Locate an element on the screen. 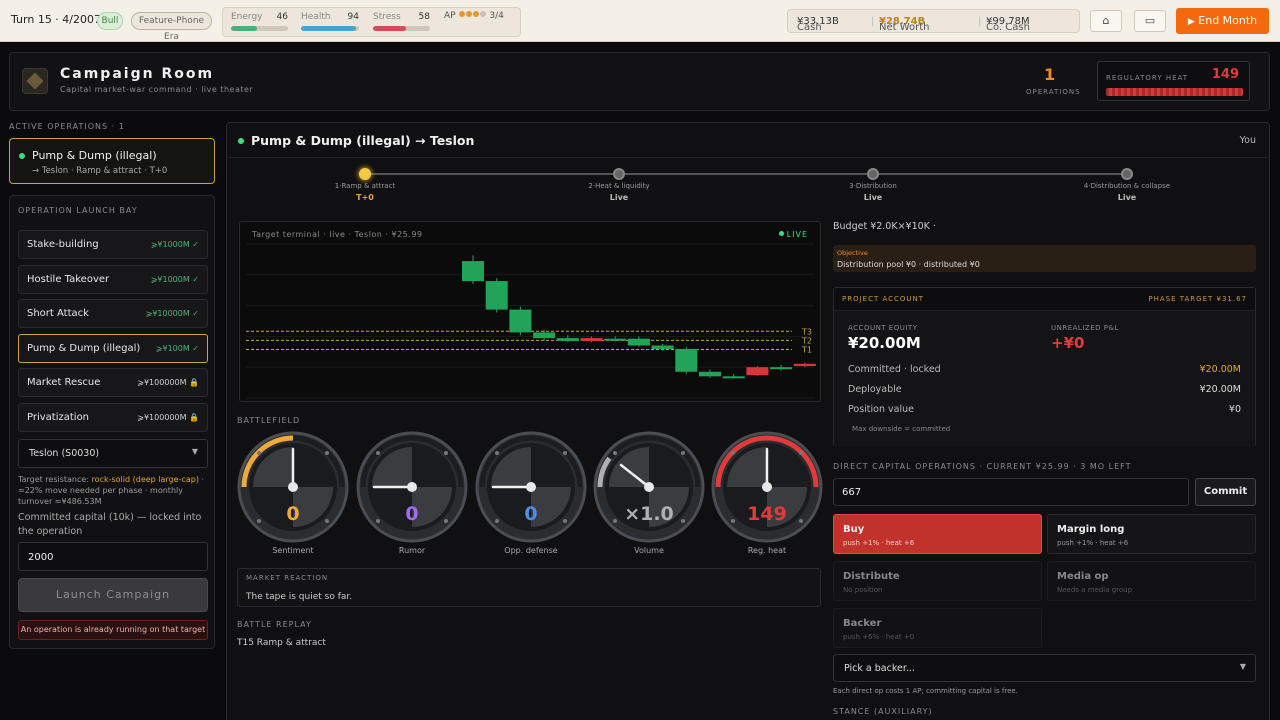 The height and width of the screenshot is (720, 1280). operation-option: Pump & Dump (illegal) ⩾¥100M ✓ is located at coordinates (113, 348).